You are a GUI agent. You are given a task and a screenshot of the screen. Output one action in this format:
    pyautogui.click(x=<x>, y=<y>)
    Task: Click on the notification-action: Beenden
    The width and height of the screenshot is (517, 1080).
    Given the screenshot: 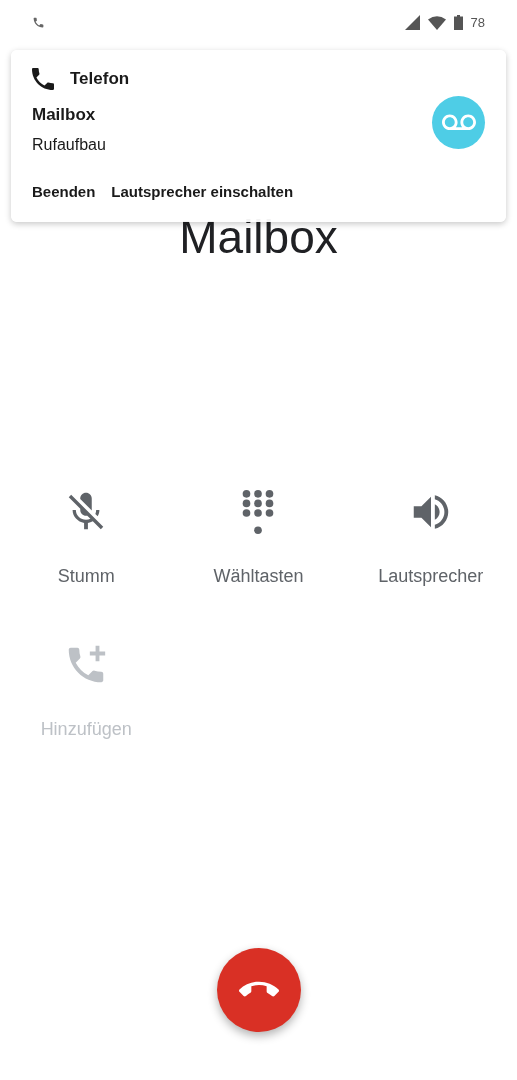 What is the action you would take?
    pyautogui.click(x=64, y=192)
    